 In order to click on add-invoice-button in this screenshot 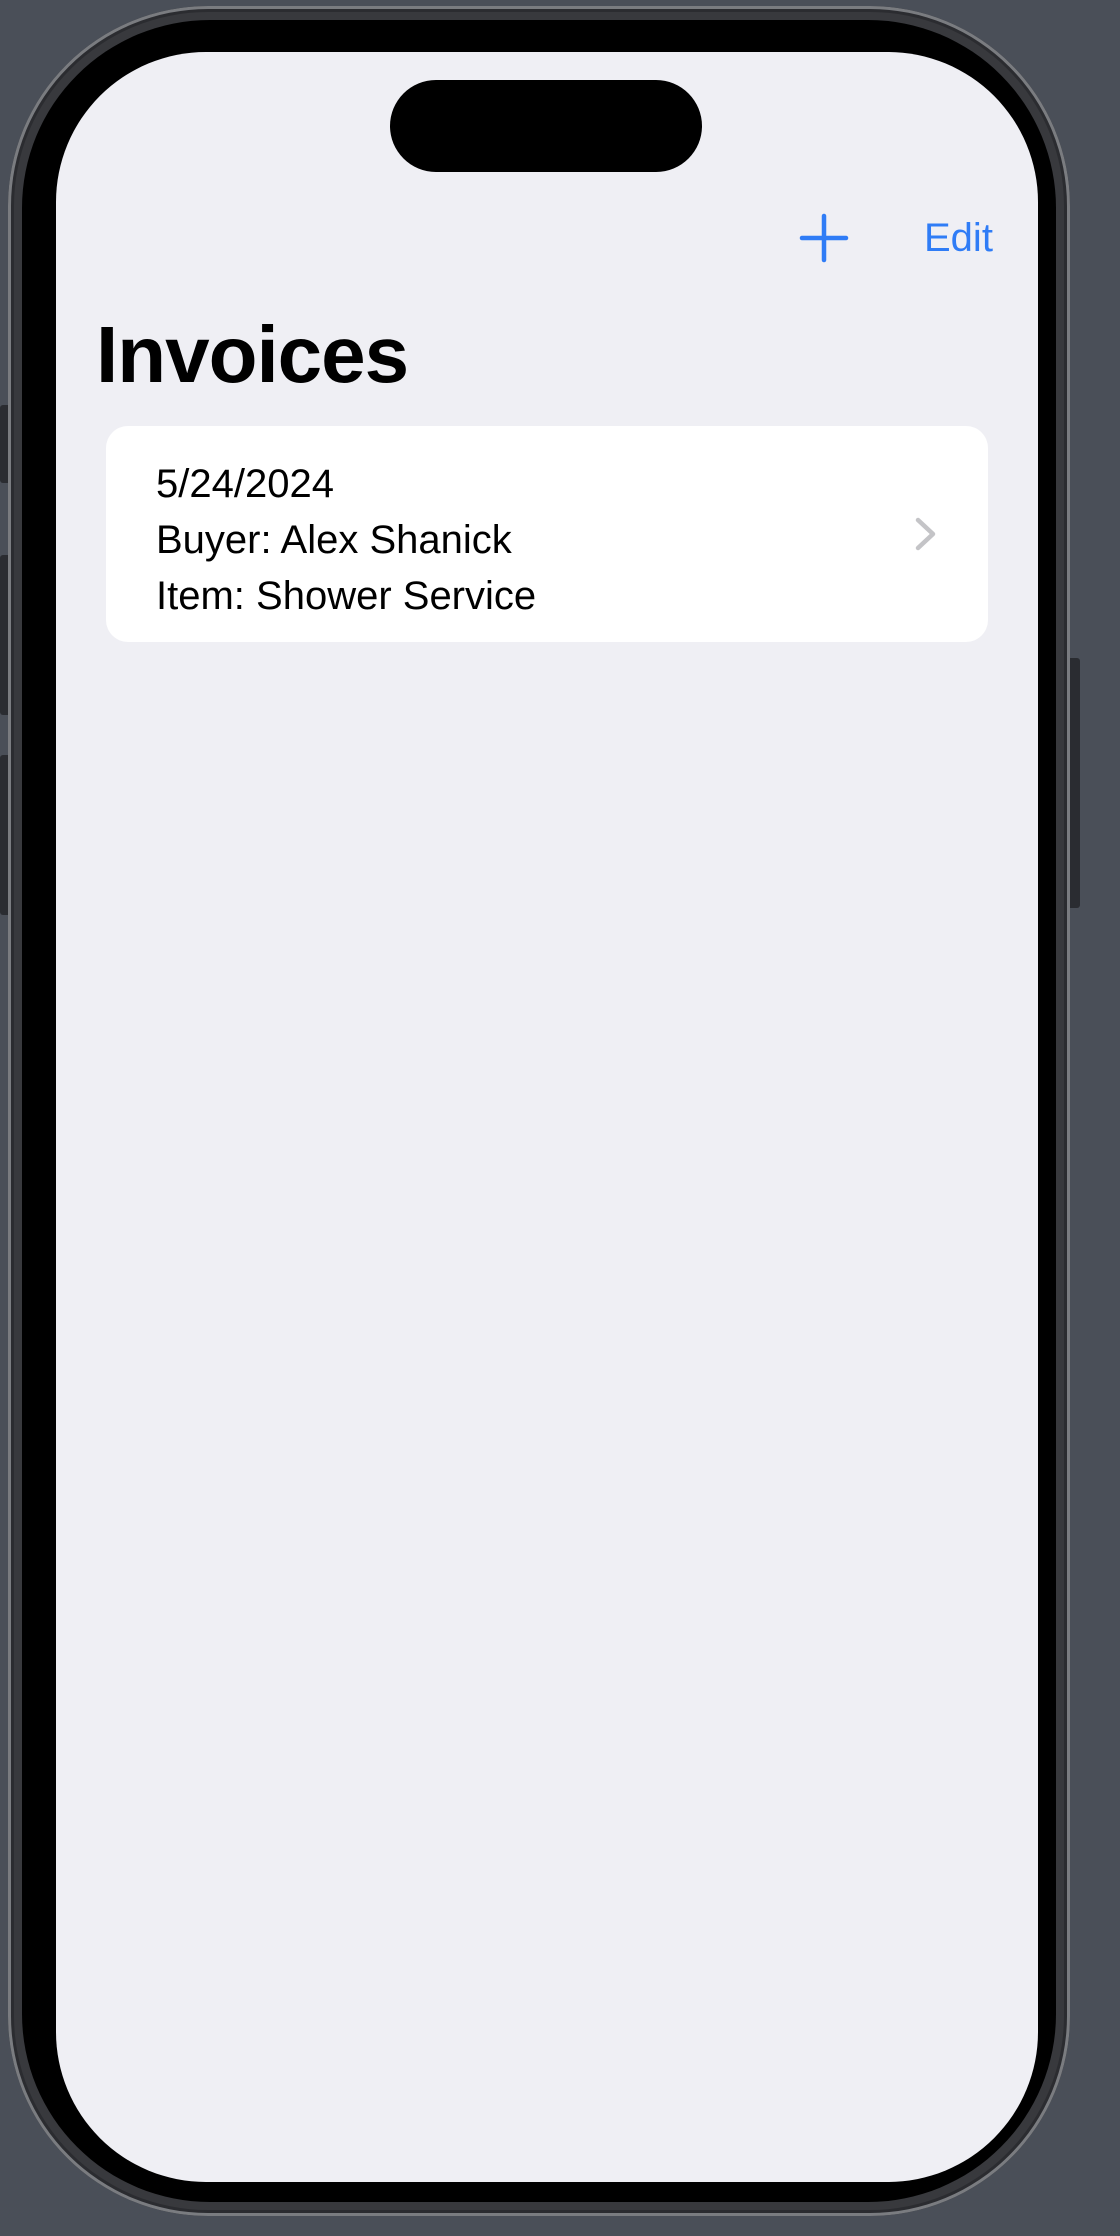, I will do `click(824, 238)`.